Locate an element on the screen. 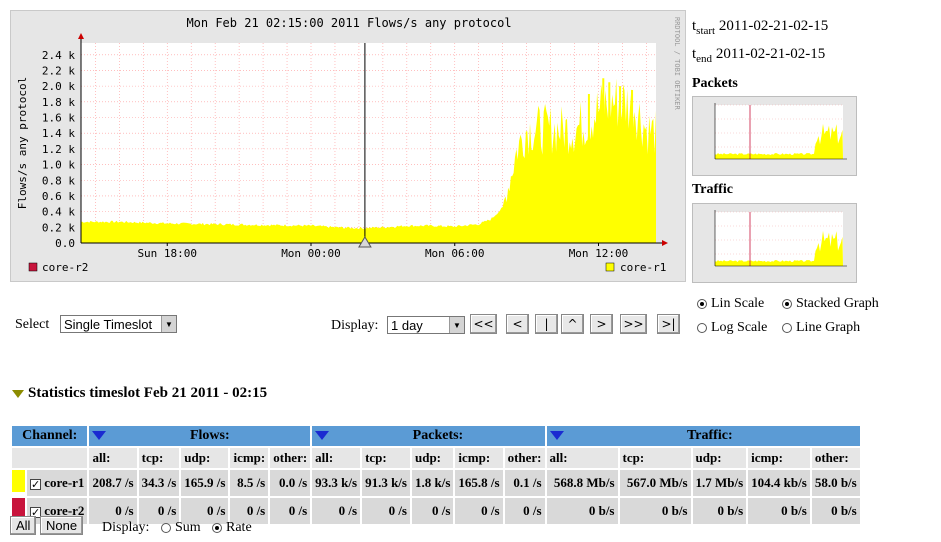 The width and height of the screenshot is (941, 542). legend-swatch-core-r2 is located at coordinates (33, 267).